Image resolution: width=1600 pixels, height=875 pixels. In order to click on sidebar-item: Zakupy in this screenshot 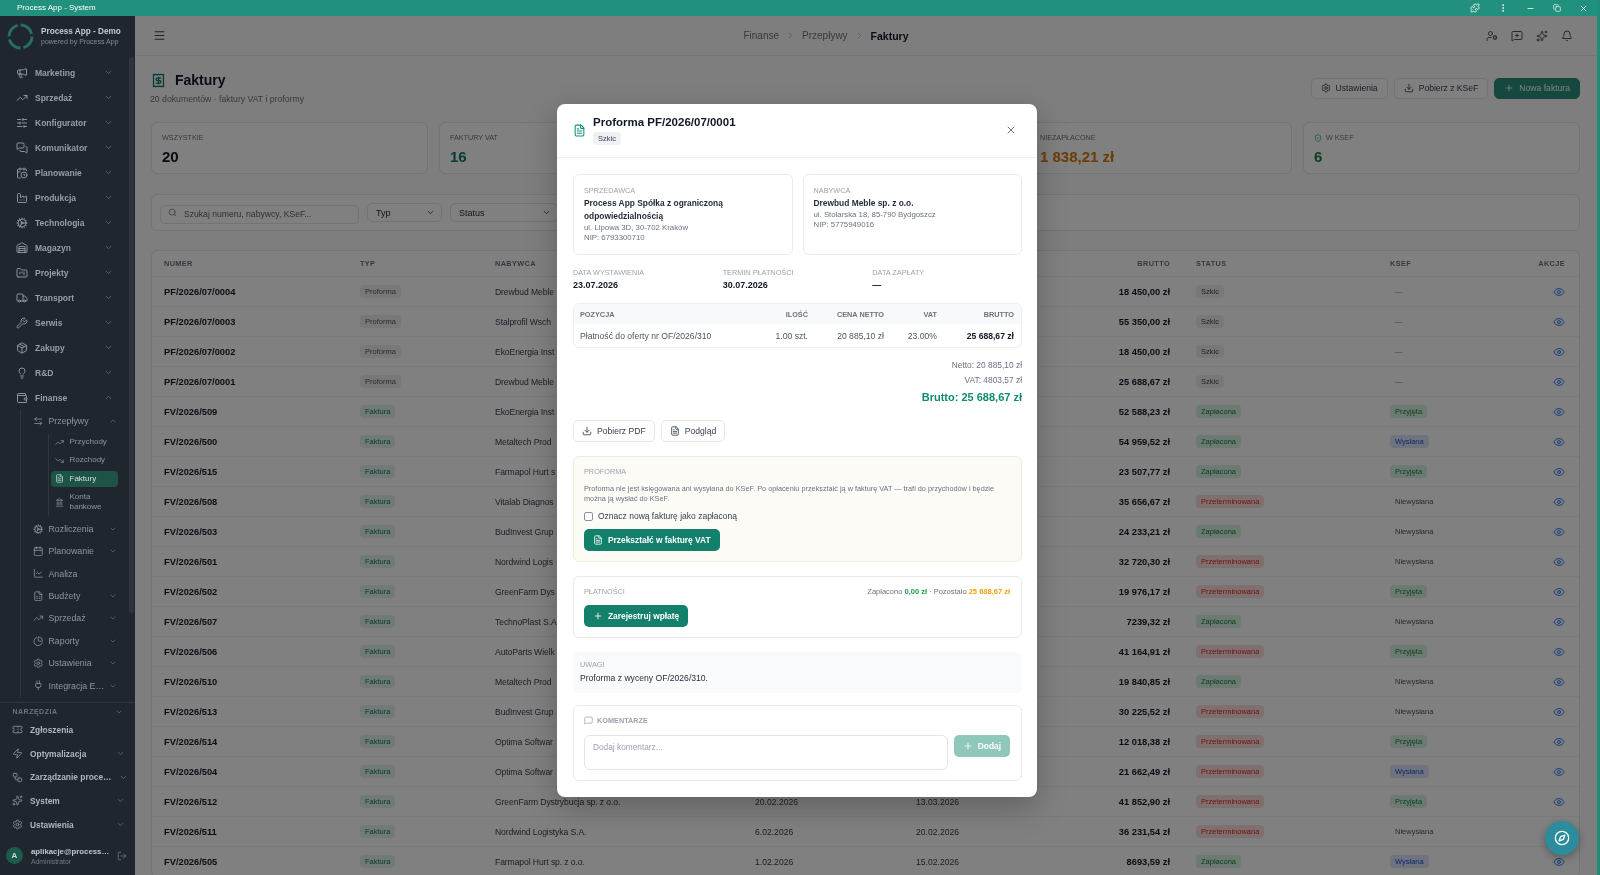, I will do `click(64, 347)`.